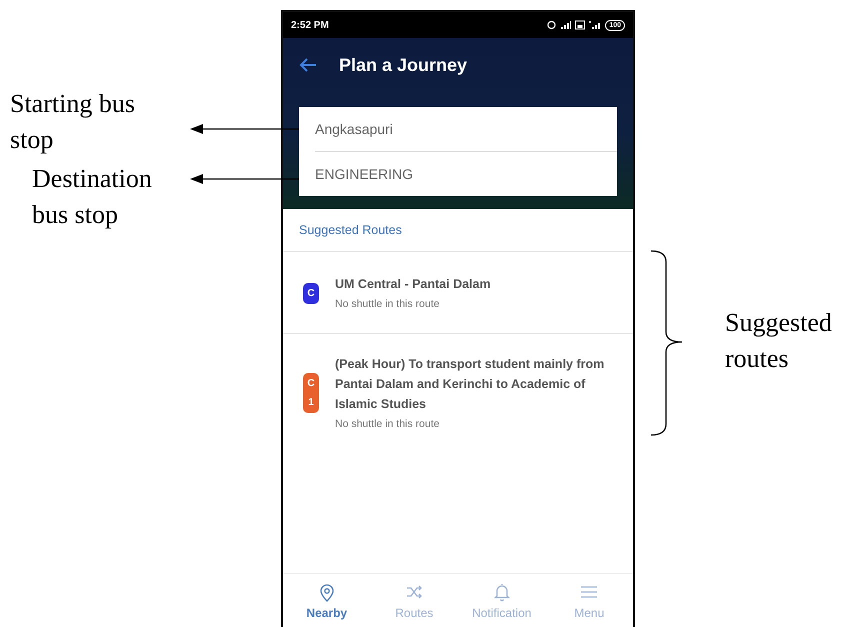  Describe the element at coordinates (470, 384) in the screenshot. I see `route-title: (Peak Hour) To transport student mainly from Pantai Dalam and Kerinchi to Academic of Islamic Studies` at that location.